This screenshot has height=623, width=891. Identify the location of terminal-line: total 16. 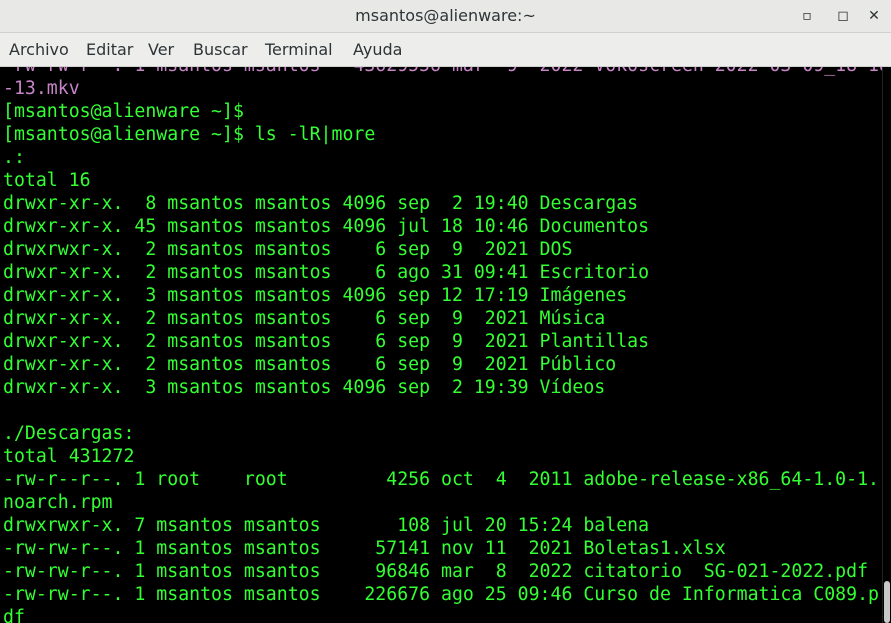
(47, 180).